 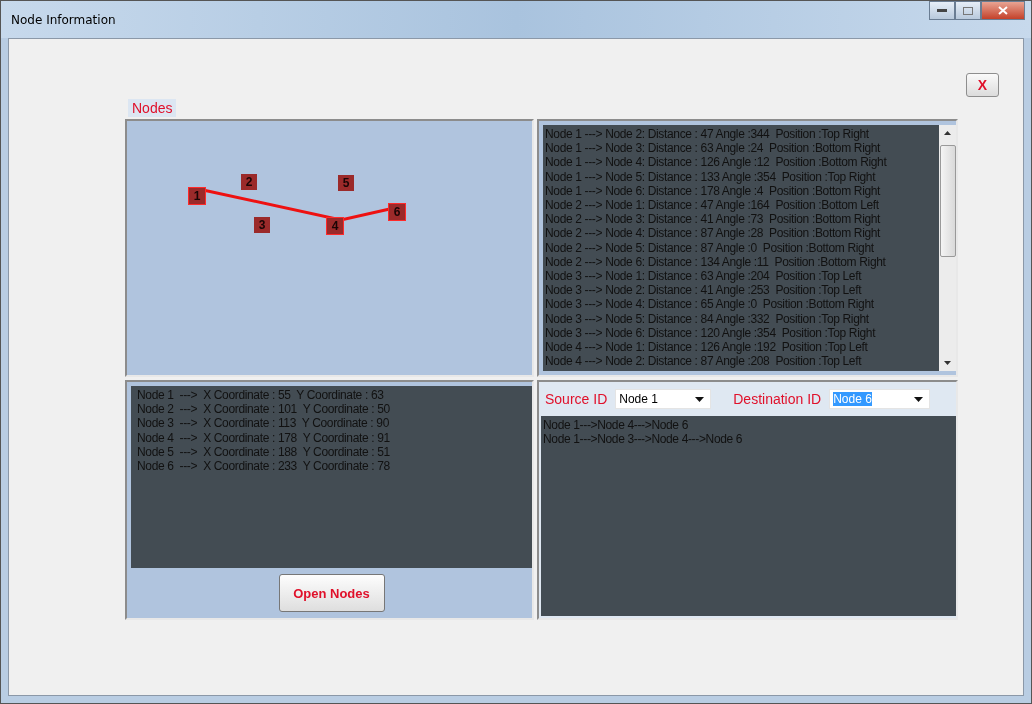 What do you see at coordinates (947, 363) in the screenshot?
I see `scroll-down-icon` at bounding box center [947, 363].